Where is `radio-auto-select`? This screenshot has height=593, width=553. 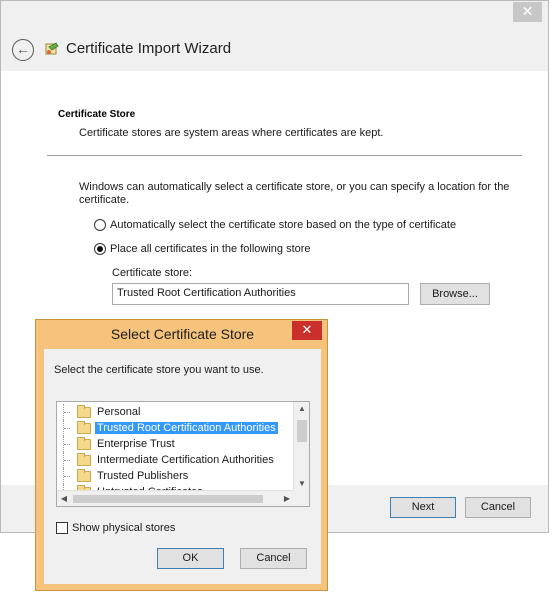
radio-auto-select is located at coordinates (100, 225).